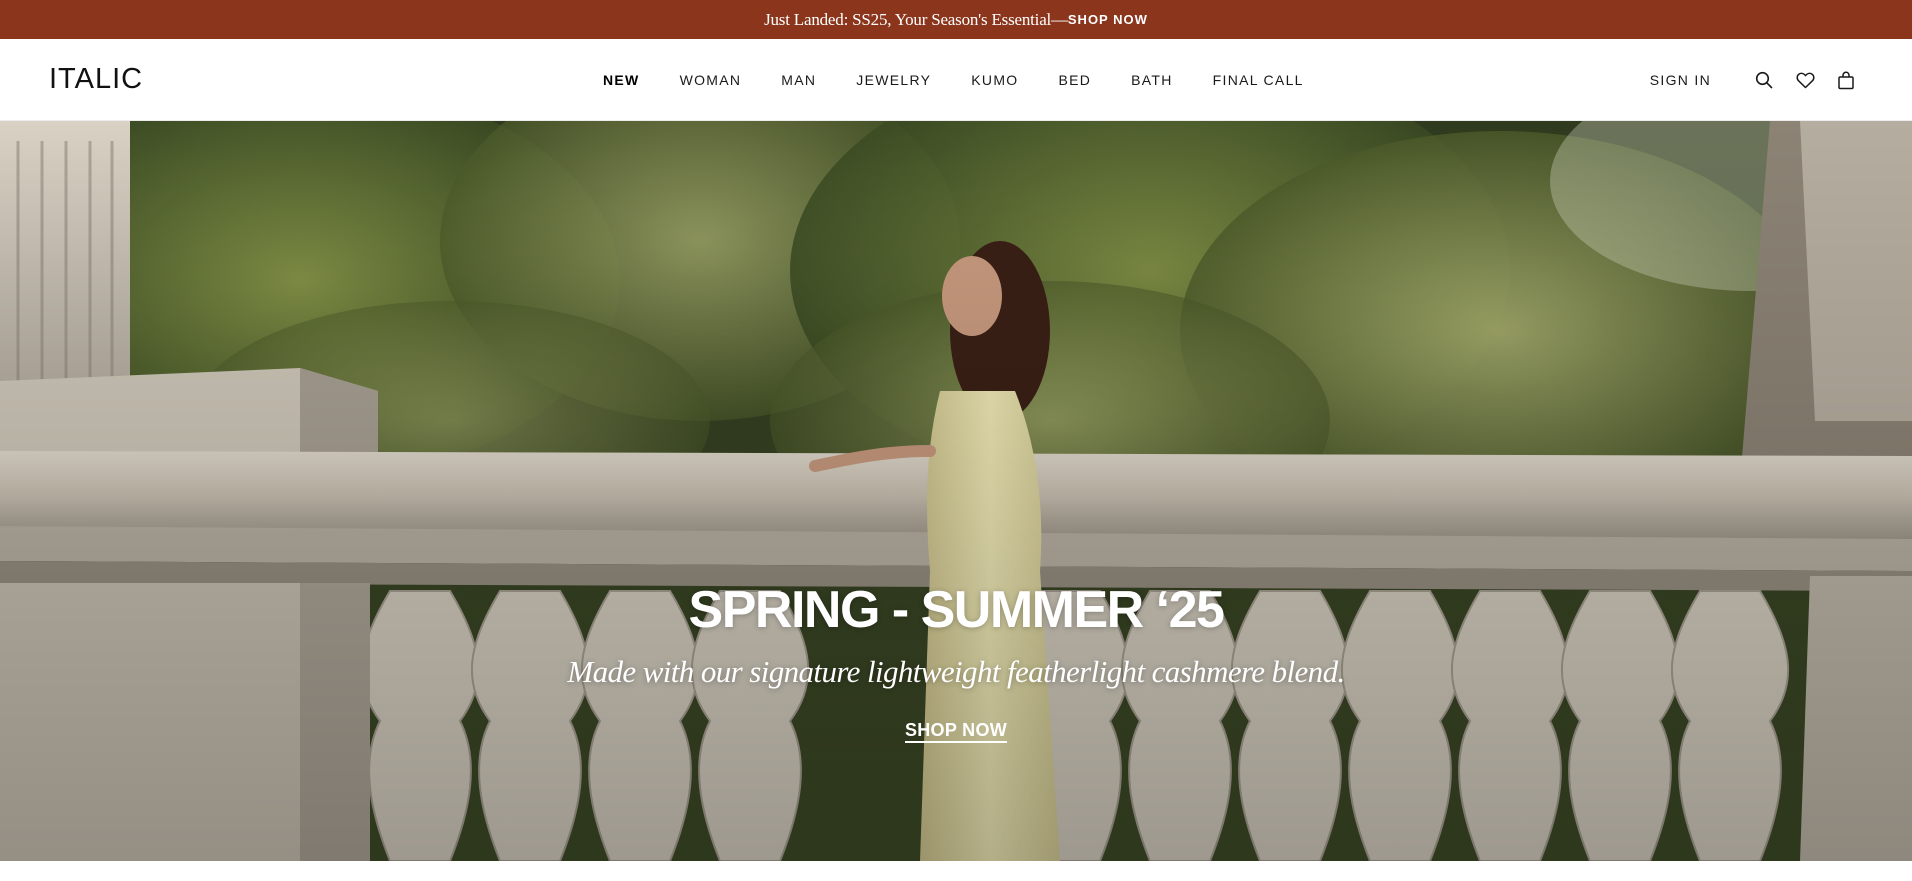 The image size is (1912, 881). I want to click on hero-cta-wrap: SHOP NOW, so click(956, 731).